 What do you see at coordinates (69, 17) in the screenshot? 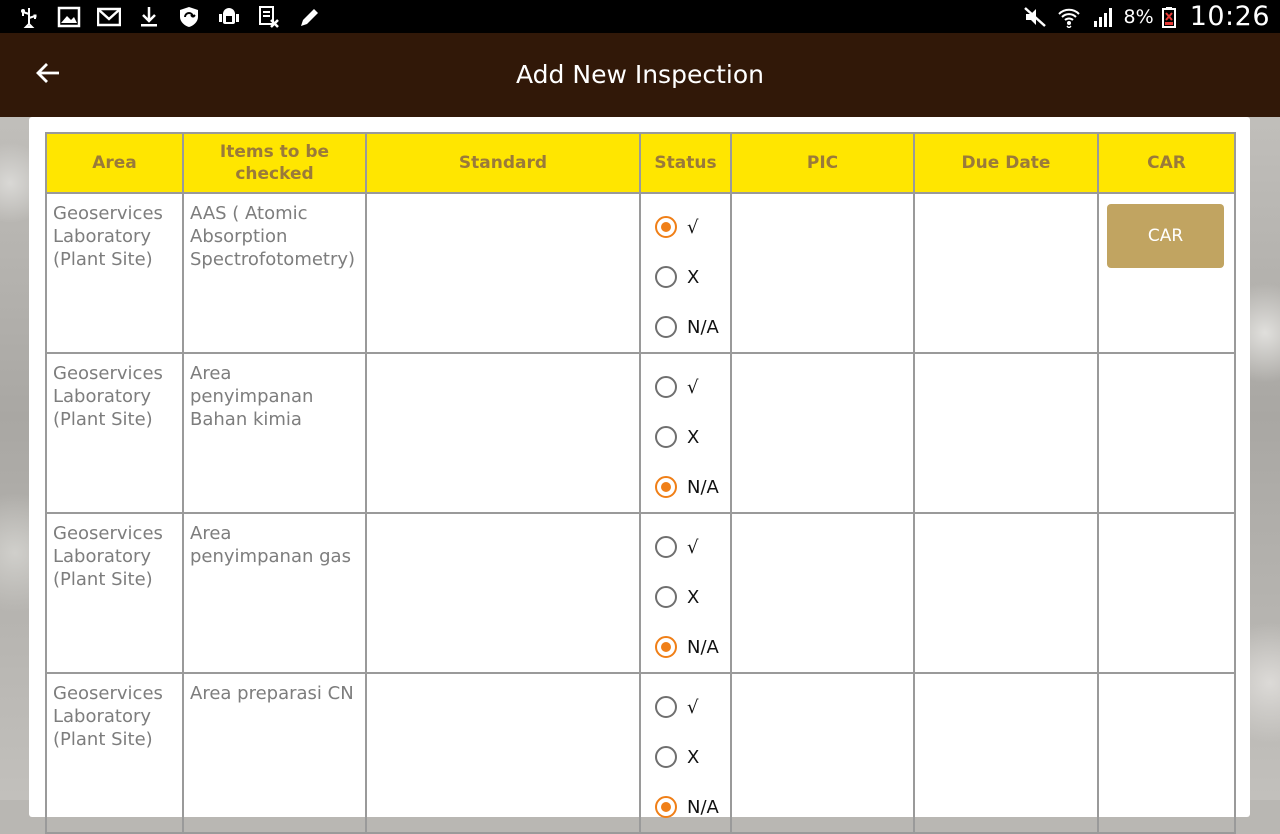
I see `image-icon` at bounding box center [69, 17].